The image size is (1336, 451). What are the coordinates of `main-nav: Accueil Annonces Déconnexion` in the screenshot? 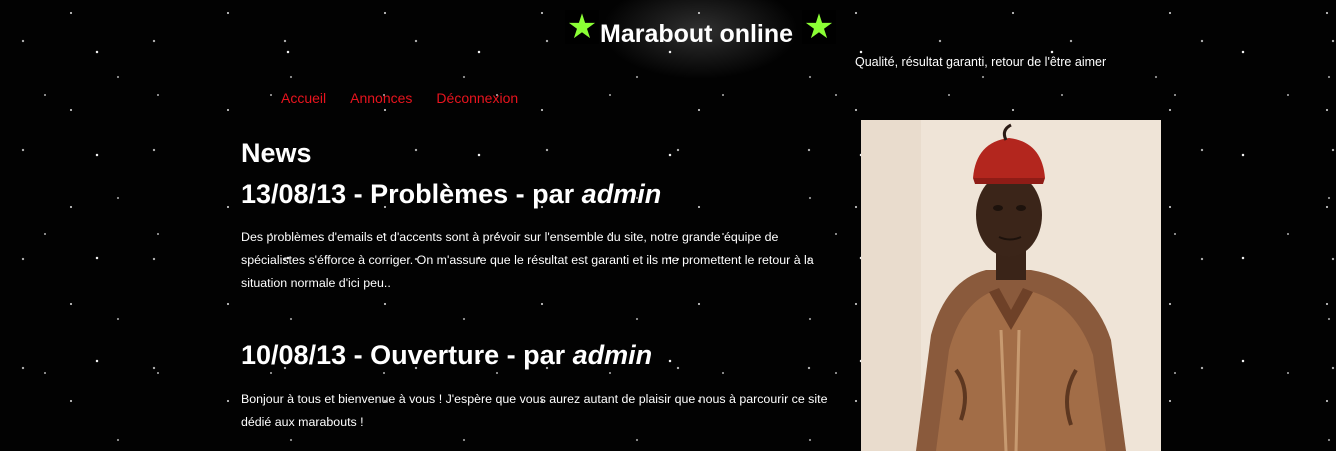 It's located at (399, 98).